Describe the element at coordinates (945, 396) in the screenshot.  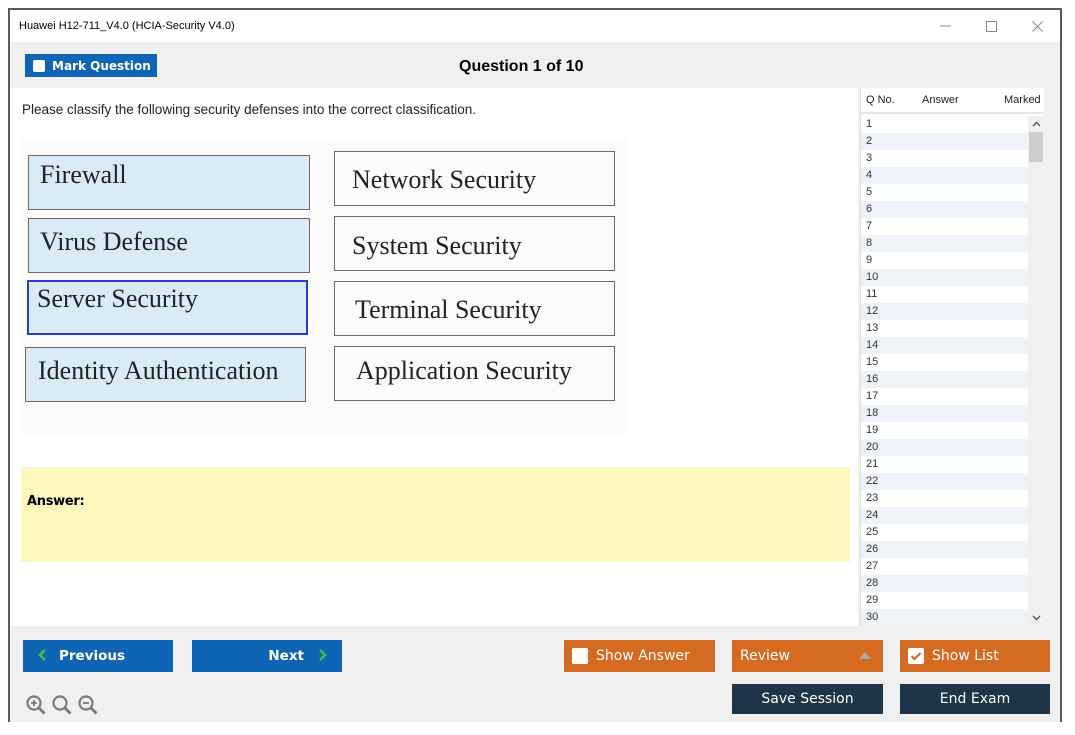
I see `question-list-row: 17` at that location.